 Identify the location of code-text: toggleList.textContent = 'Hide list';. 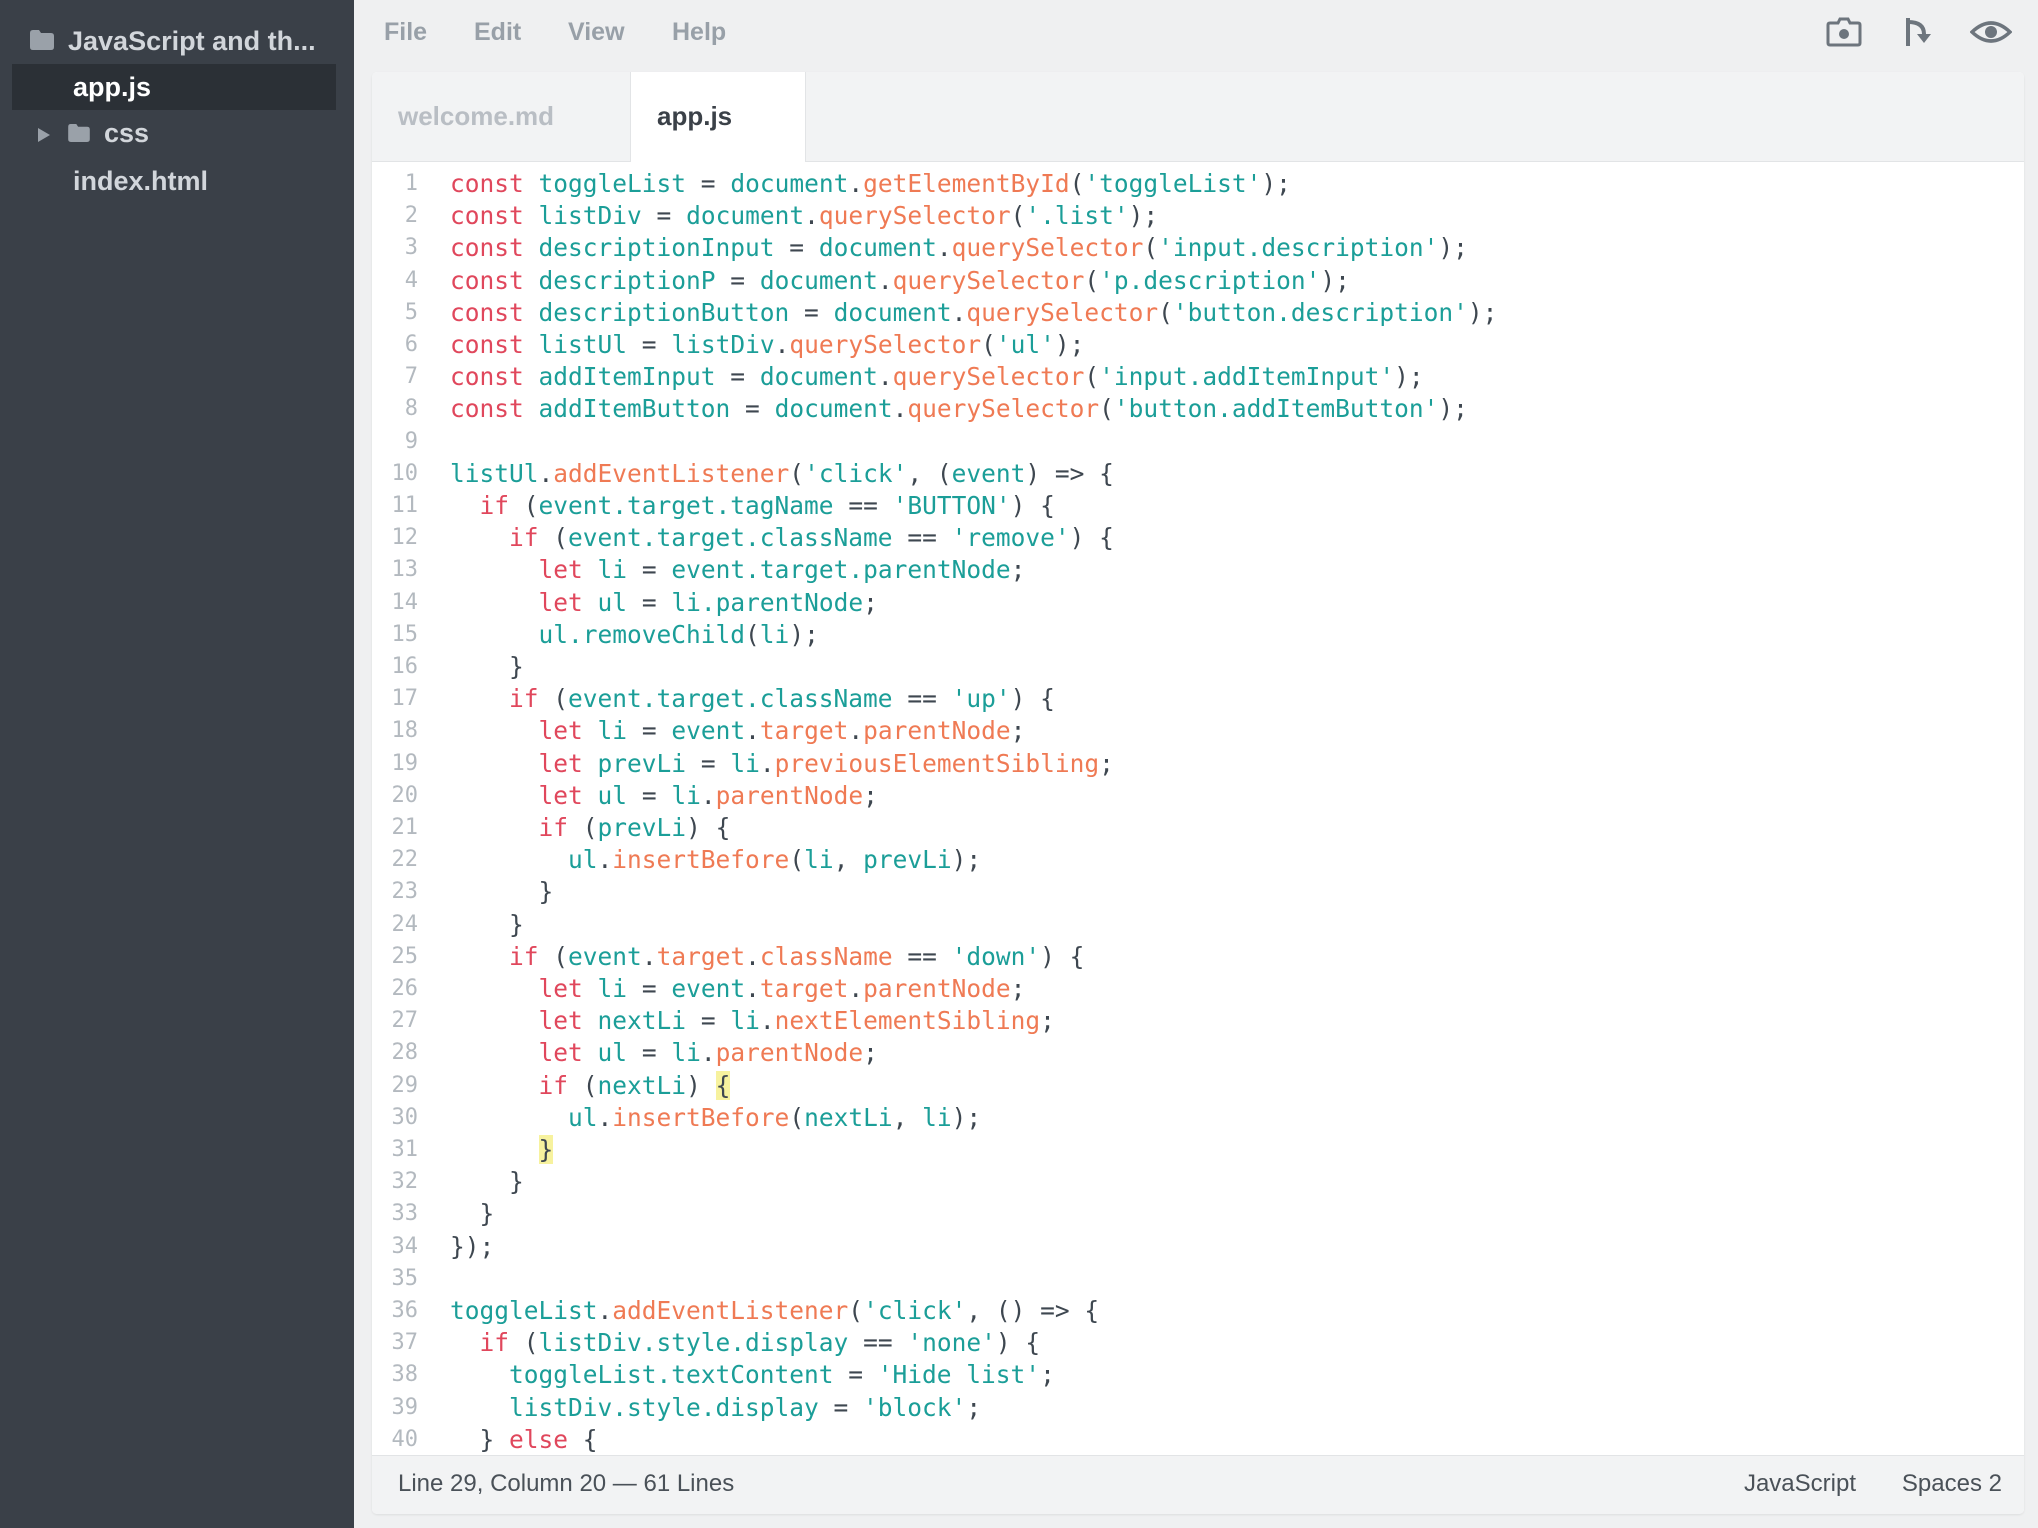
(782, 1375).